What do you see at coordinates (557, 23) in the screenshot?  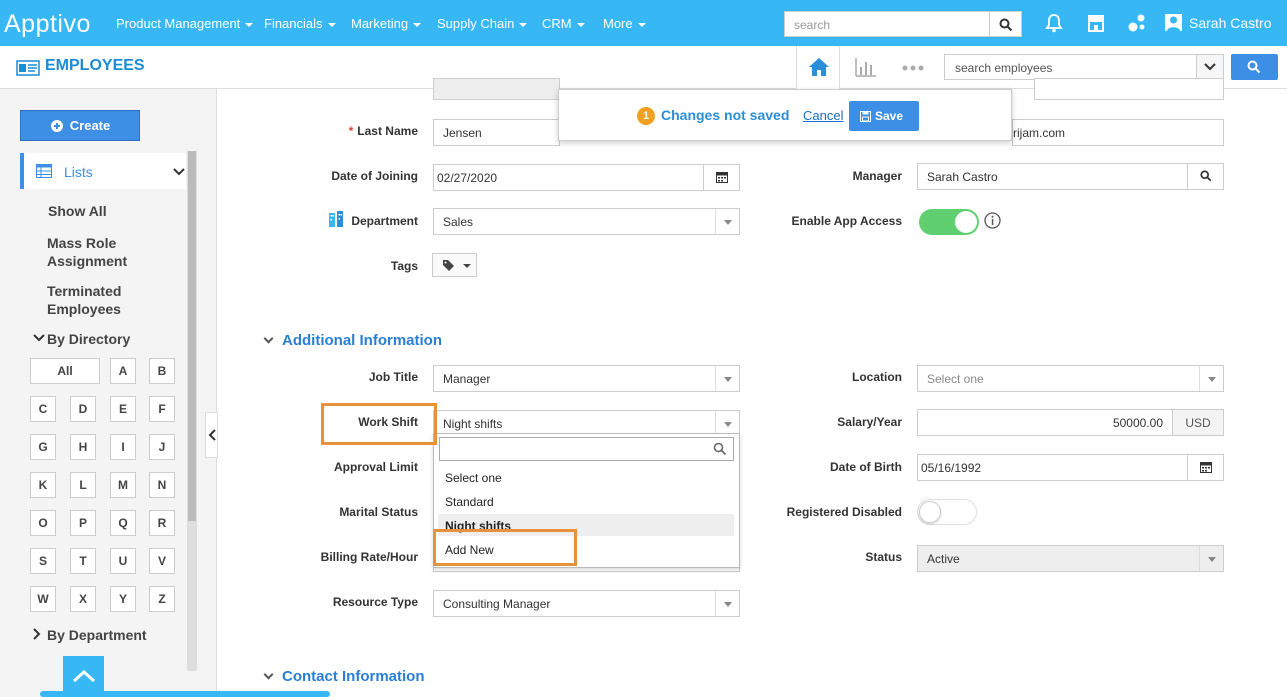 I see `menu-label: CRM` at bounding box center [557, 23].